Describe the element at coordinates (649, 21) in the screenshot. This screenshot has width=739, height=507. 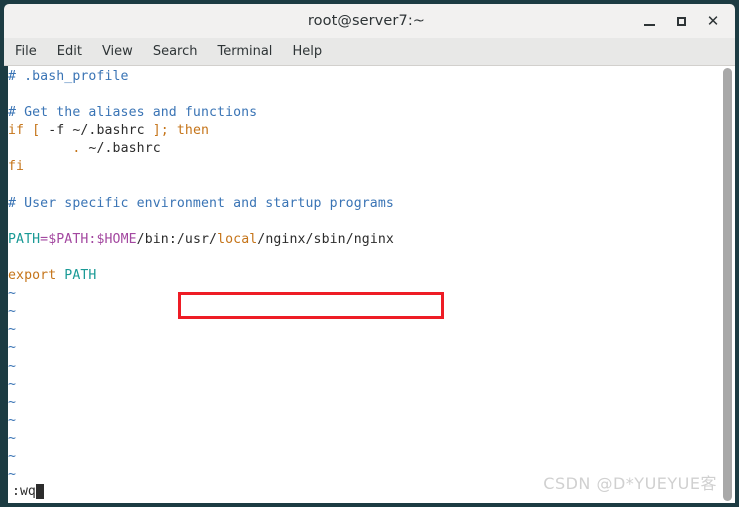
I see `minimize-button` at that location.